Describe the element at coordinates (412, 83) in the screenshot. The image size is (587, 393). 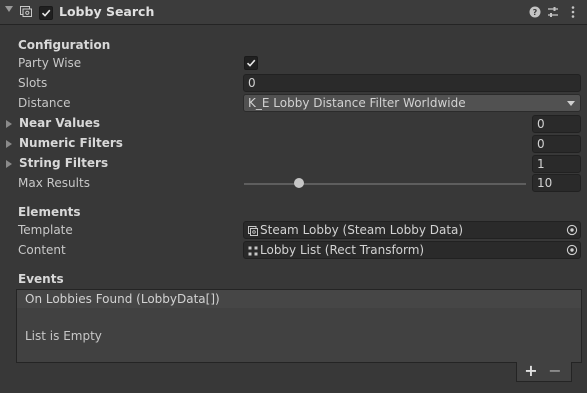
I see `slots-field: 0` at that location.